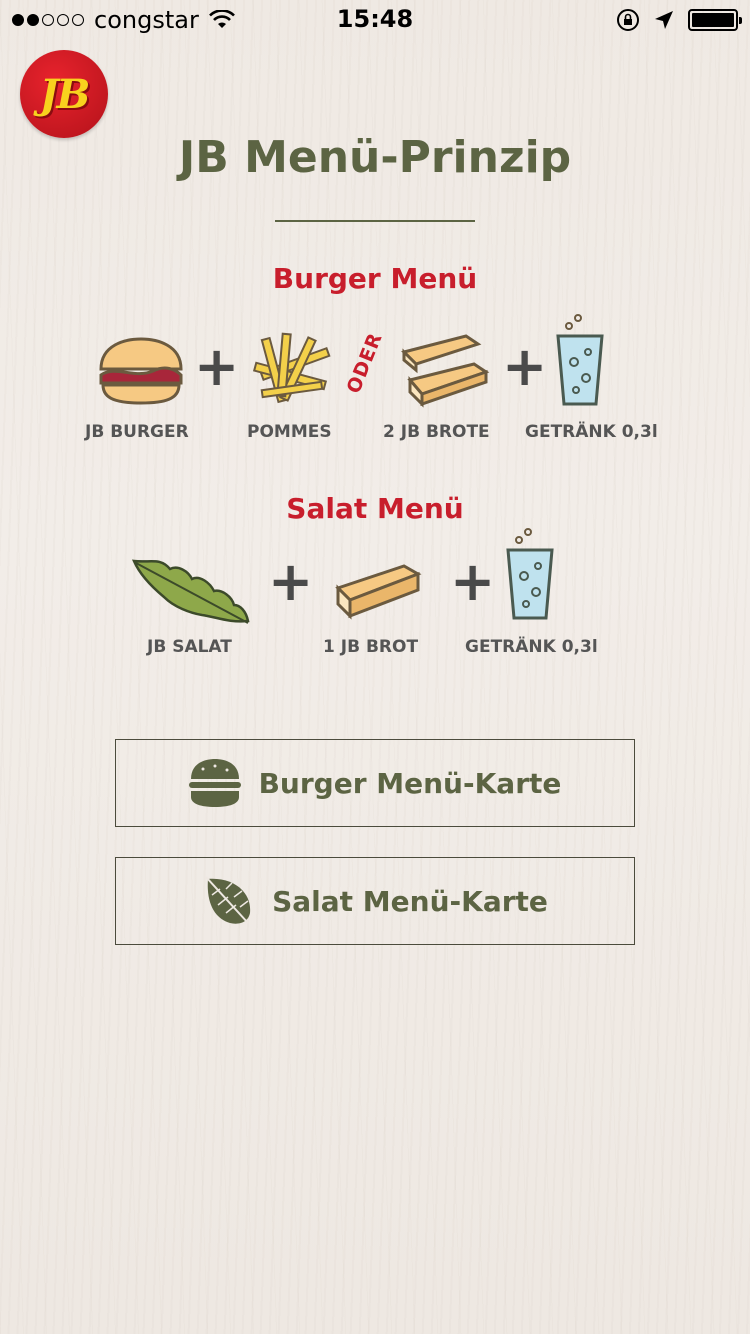 Image resolution: width=750 pixels, height=1334 pixels. Describe the element at coordinates (715, 20) in the screenshot. I see `battery-icon` at that location.